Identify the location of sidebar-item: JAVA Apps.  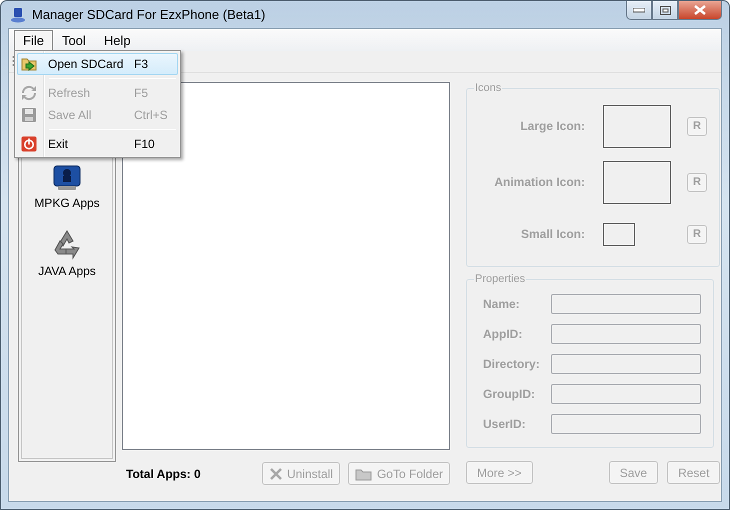
(67, 271).